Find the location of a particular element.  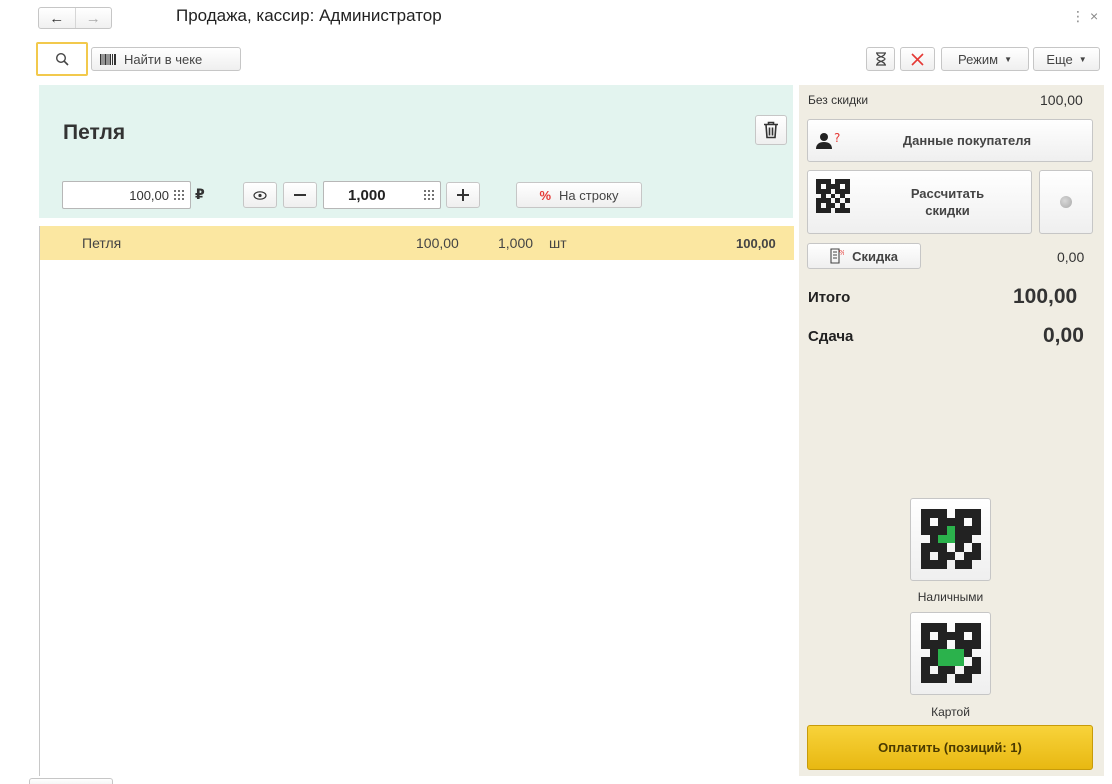

row-quantity: 1,000 is located at coordinates (516, 243).